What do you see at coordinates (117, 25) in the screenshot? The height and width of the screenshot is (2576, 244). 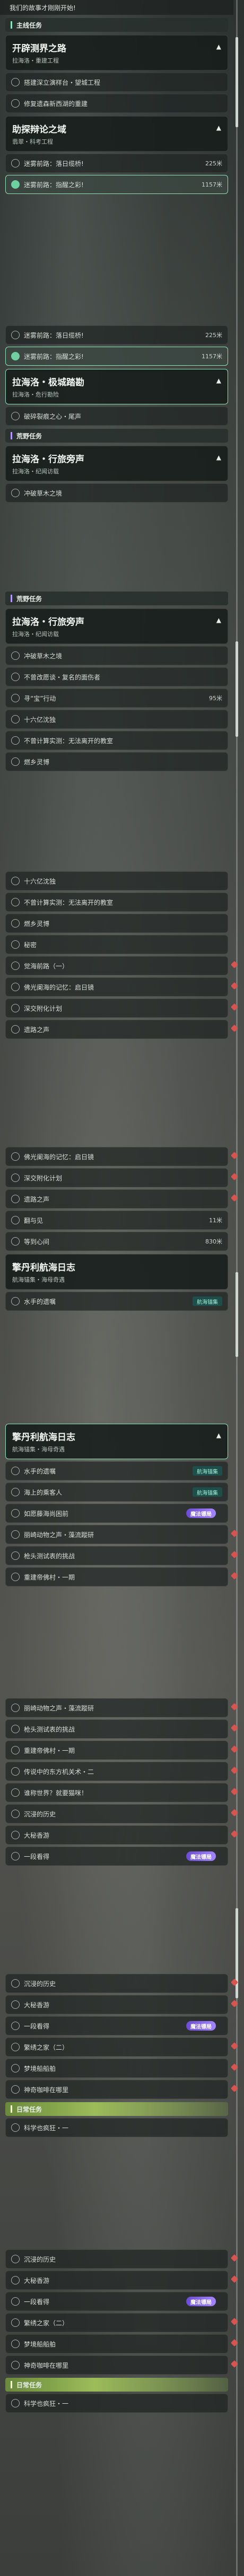 I see `section-main-quest: 主线任务` at bounding box center [117, 25].